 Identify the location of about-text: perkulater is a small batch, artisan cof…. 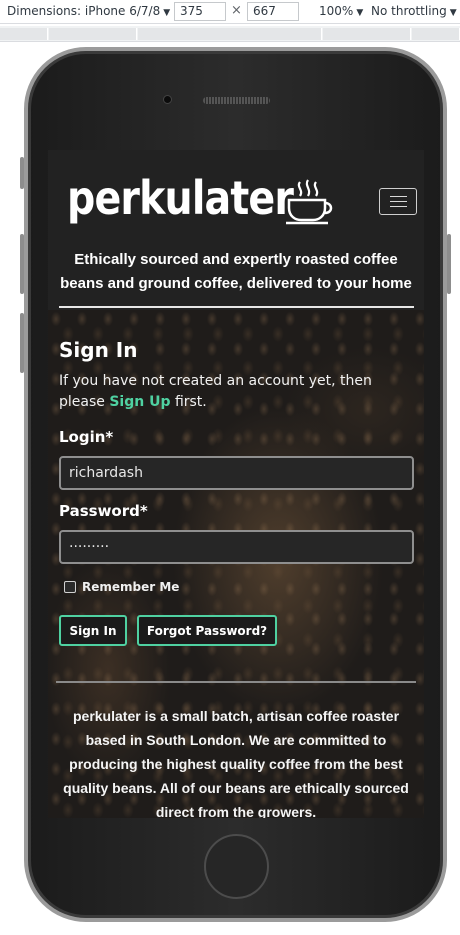
(236, 763).